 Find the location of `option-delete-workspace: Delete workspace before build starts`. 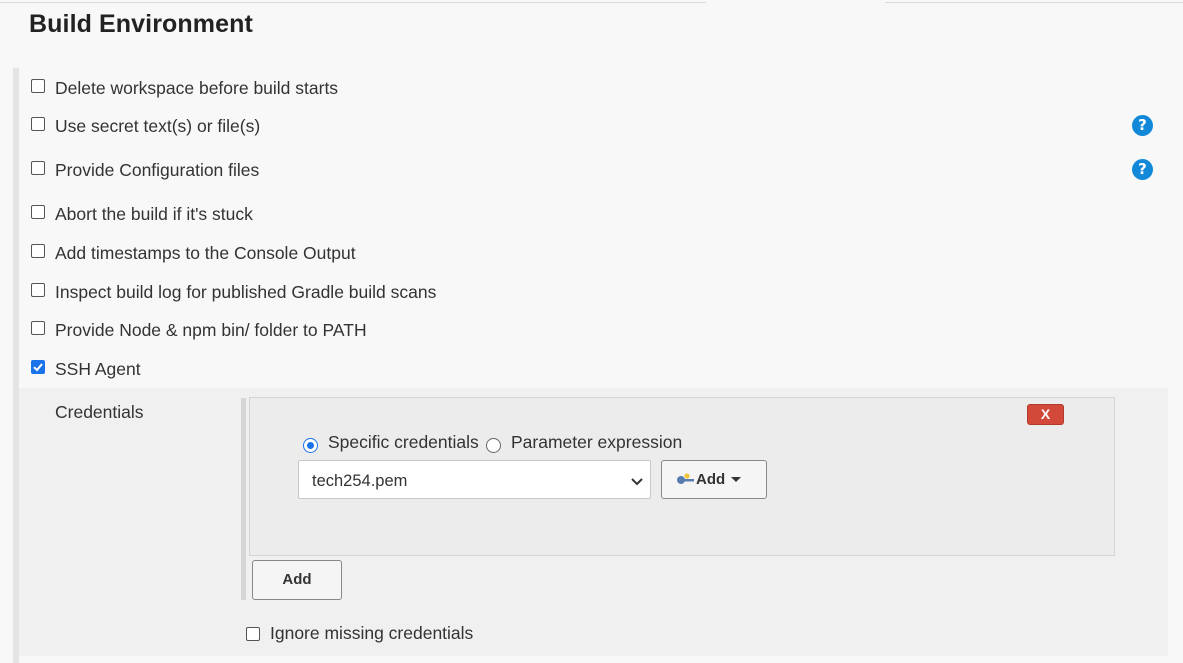

option-delete-workspace: Delete workspace before build starts is located at coordinates (184, 88).